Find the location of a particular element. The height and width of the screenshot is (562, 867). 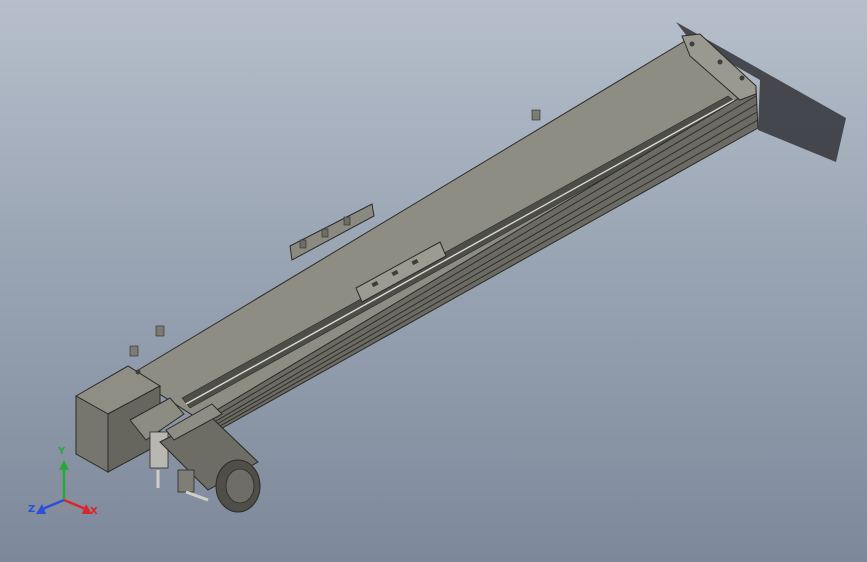

triad-z-label: Z is located at coordinates (32, 509).